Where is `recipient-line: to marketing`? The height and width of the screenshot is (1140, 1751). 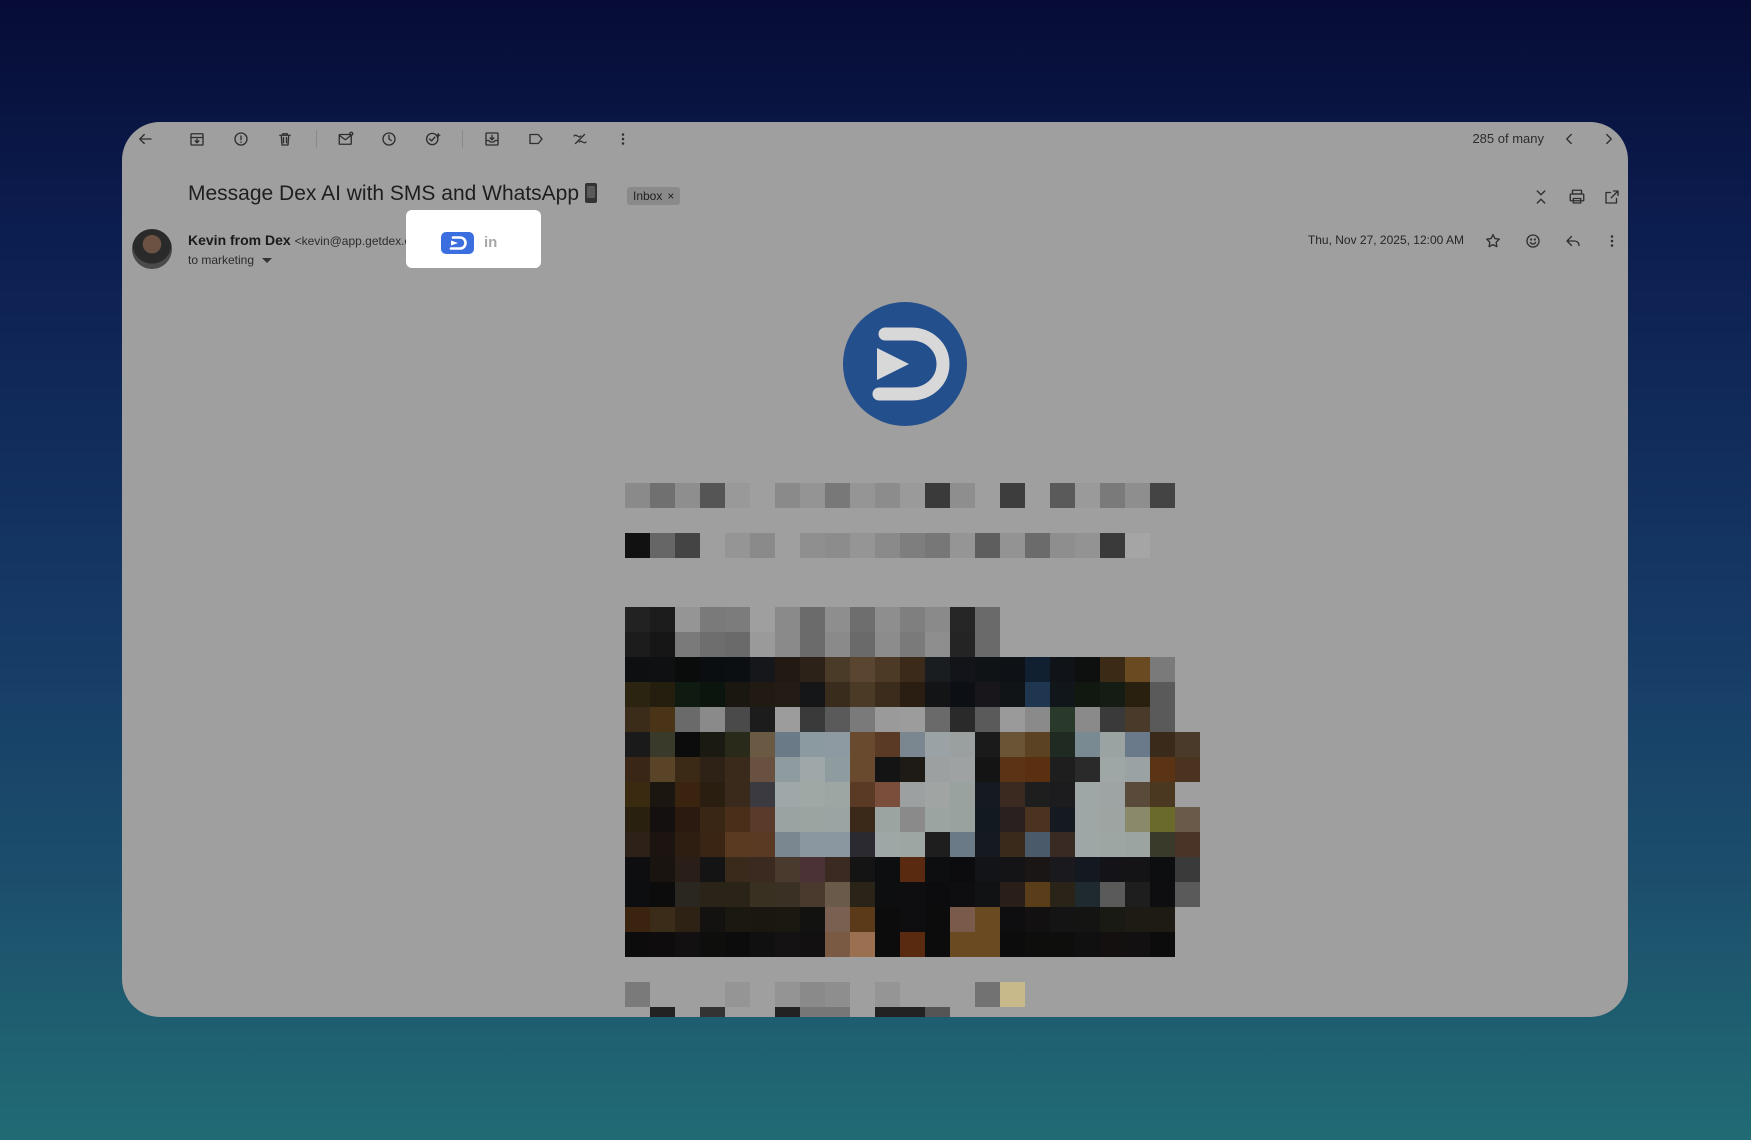 recipient-line: to marketing is located at coordinates (230, 260).